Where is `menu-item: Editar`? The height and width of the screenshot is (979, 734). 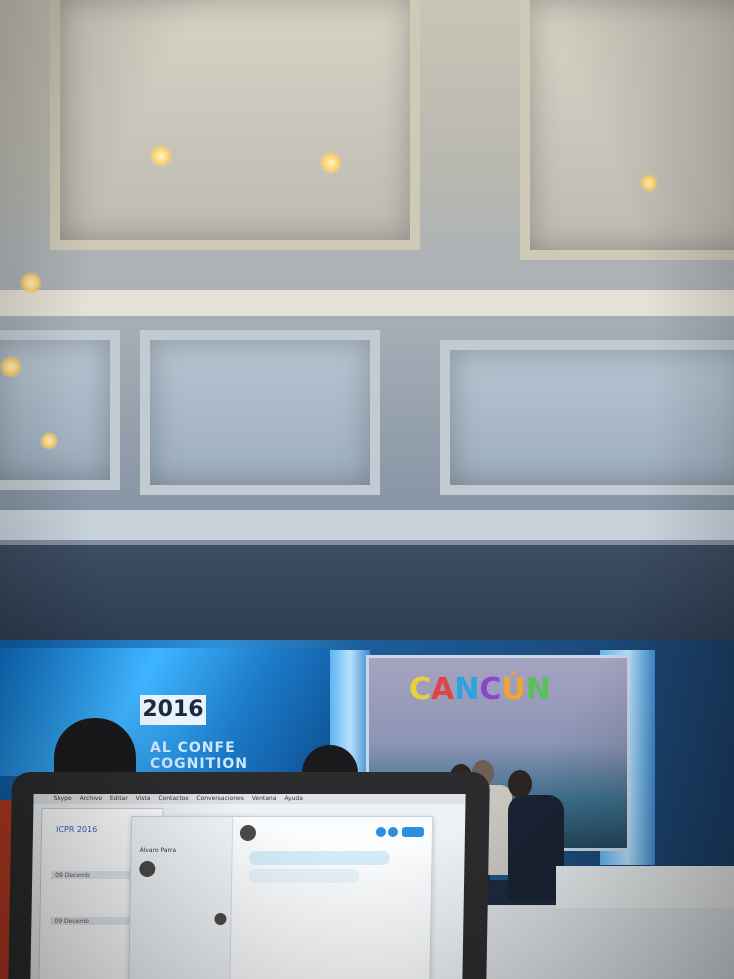
menu-item: Editar is located at coordinates (119, 798).